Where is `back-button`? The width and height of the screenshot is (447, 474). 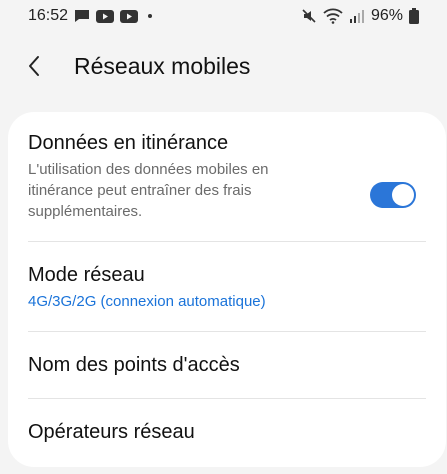
back-button is located at coordinates (34, 66).